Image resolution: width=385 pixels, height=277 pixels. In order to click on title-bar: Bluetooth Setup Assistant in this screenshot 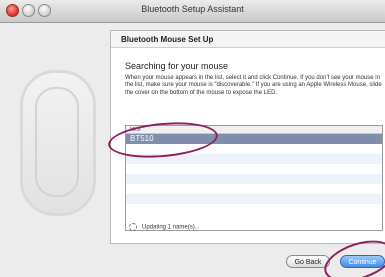, I will do `click(192, 11)`.